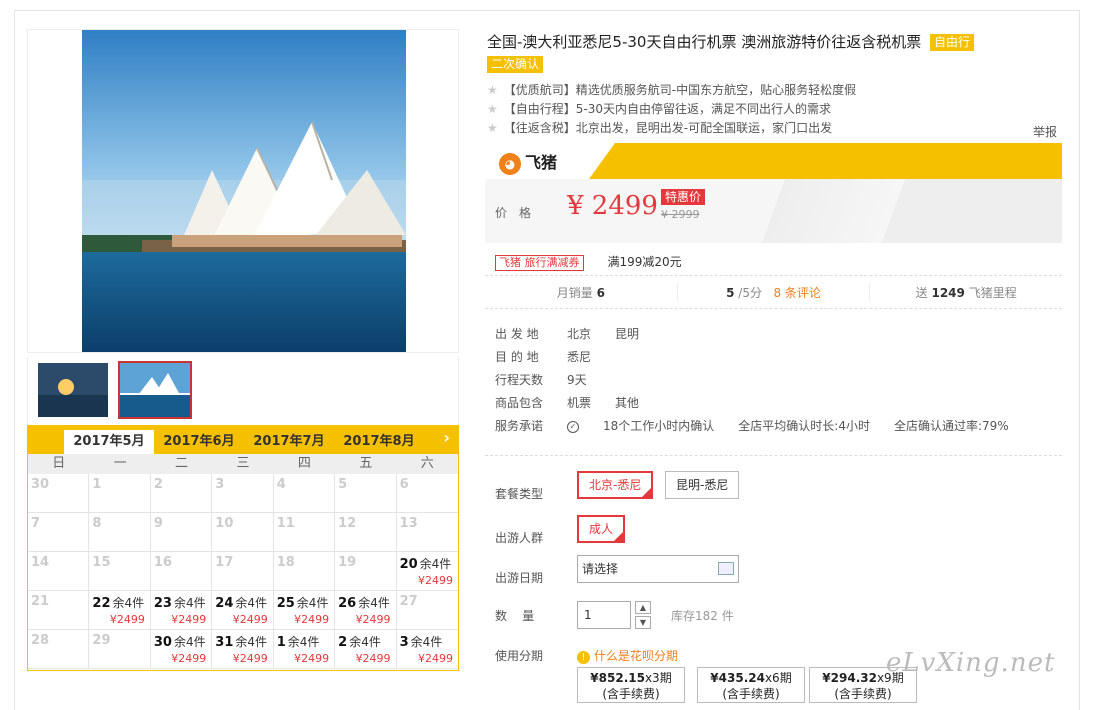 The height and width of the screenshot is (710, 1094). I want to click on tab-month-august: 2017年8月, so click(379, 442).